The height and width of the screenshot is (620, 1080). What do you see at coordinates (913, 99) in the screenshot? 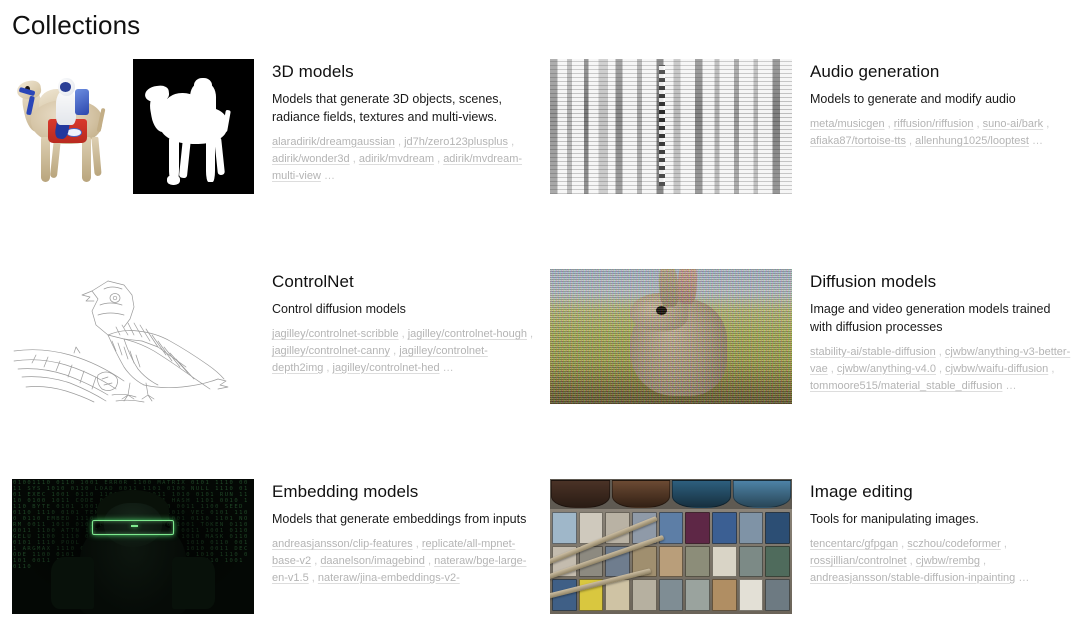
I see `collection-description: Models to generate and modify audio` at bounding box center [913, 99].